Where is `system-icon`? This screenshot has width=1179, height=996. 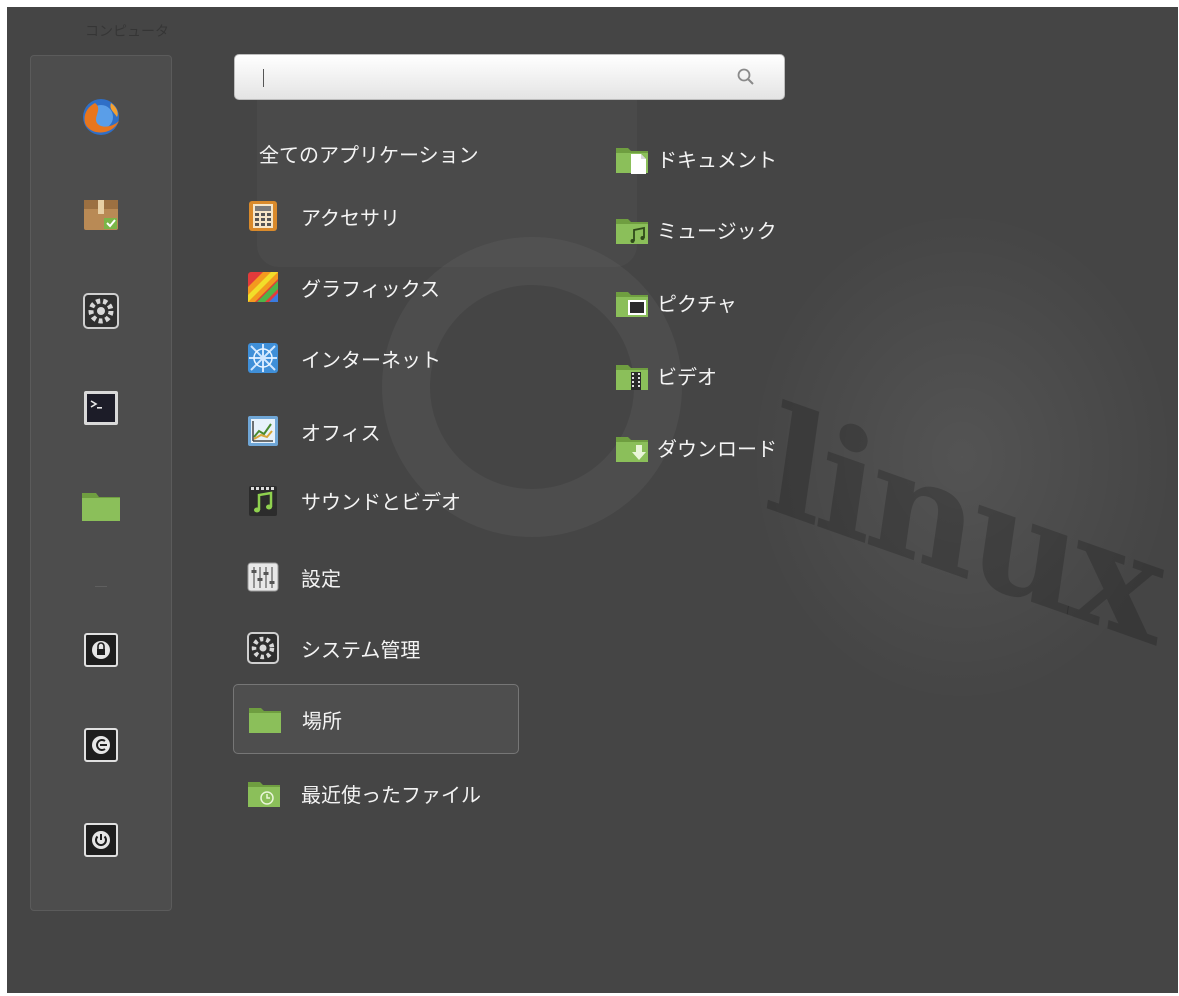
system-icon is located at coordinates (263, 648).